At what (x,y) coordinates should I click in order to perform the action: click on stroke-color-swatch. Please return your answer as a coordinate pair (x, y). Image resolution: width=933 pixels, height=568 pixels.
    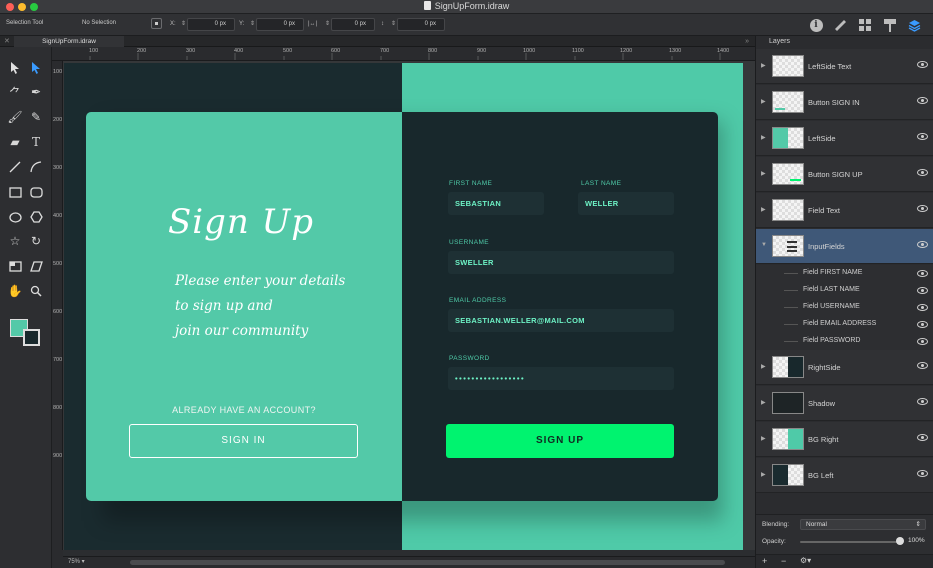
    Looking at the image, I should click on (31, 337).